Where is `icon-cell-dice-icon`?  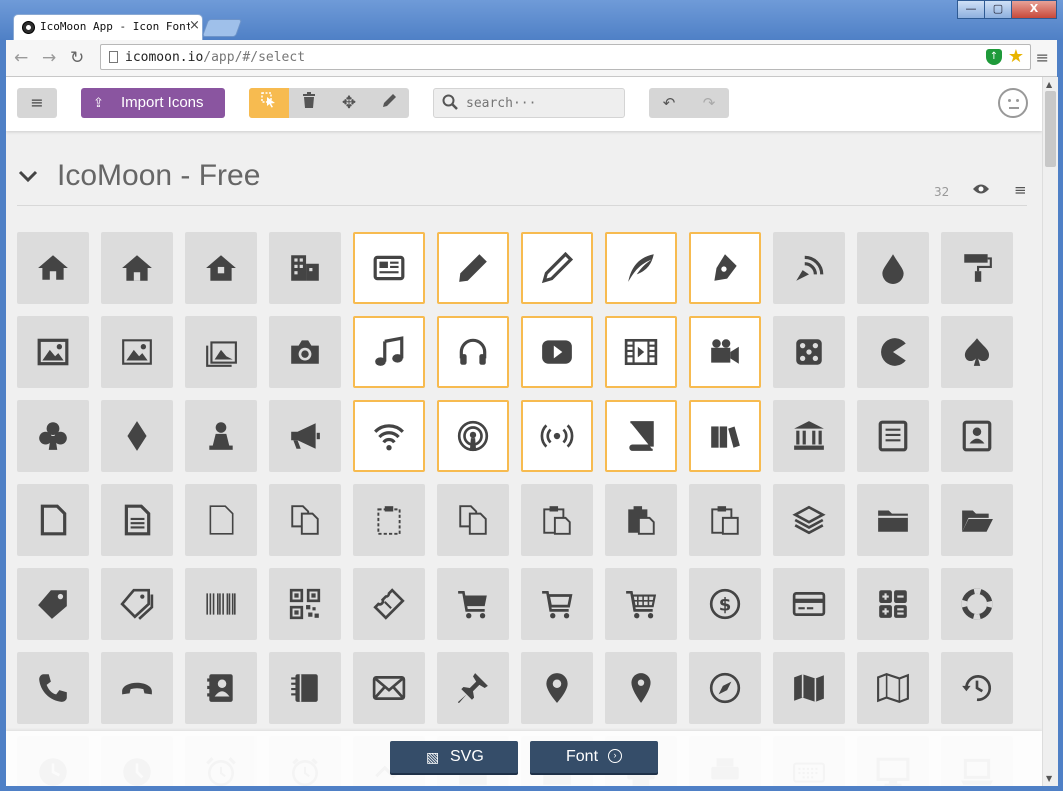
icon-cell-dice-icon is located at coordinates (809, 352).